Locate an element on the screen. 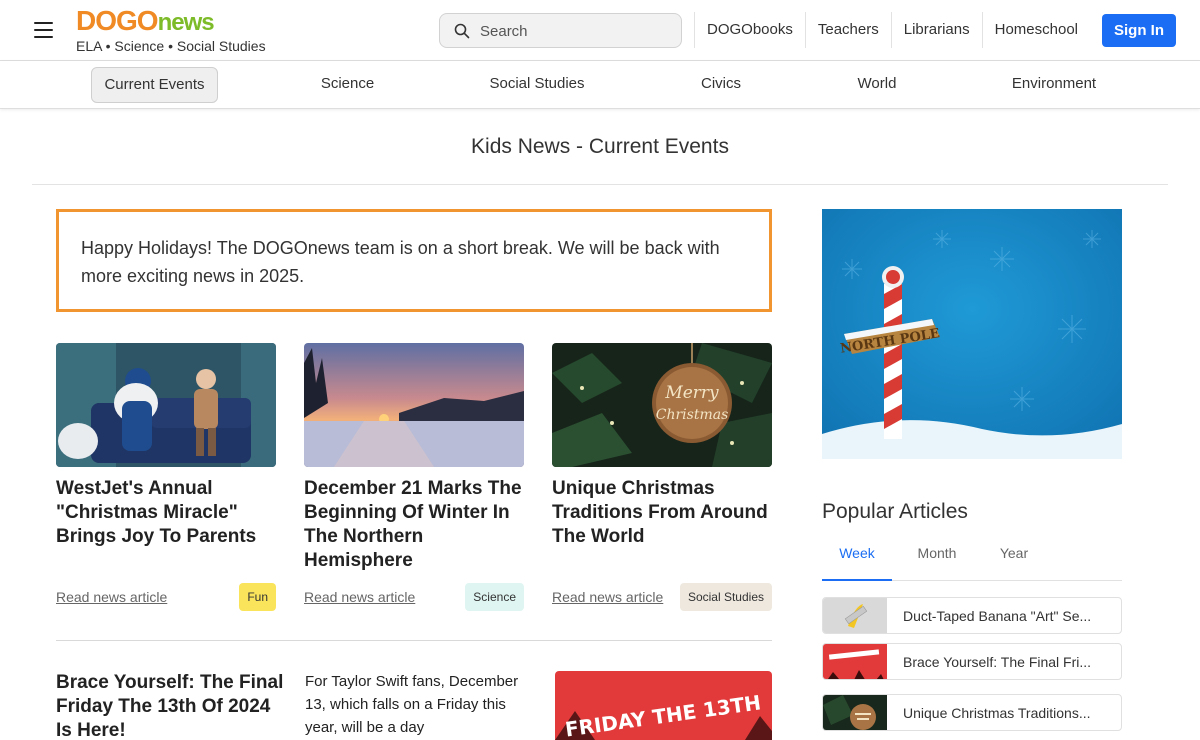 Image resolution: width=1200 pixels, height=740 pixels. north-pole-ad-image: NORTH POLE is located at coordinates (972, 334).